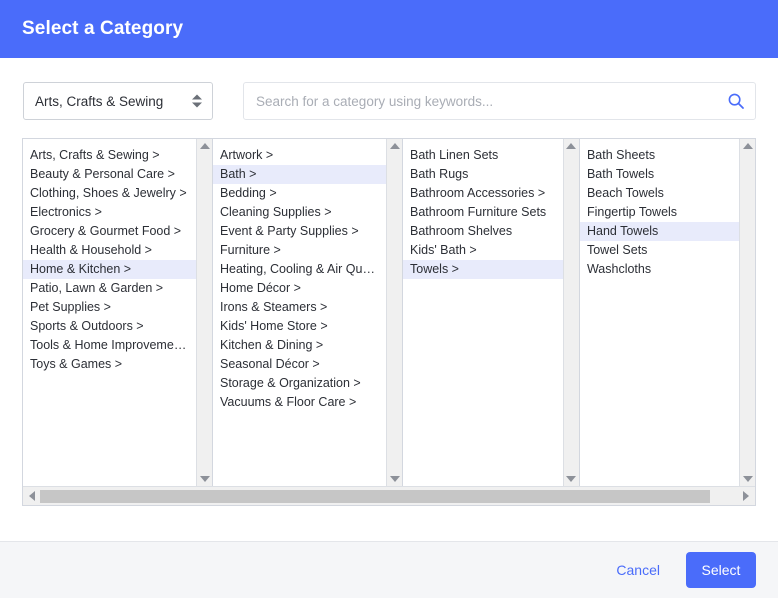 The image size is (778, 598). What do you see at coordinates (109, 345) in the screenshot?
I see `list-item: Tools & Home Improvement >` at bounding box center [109, 345].